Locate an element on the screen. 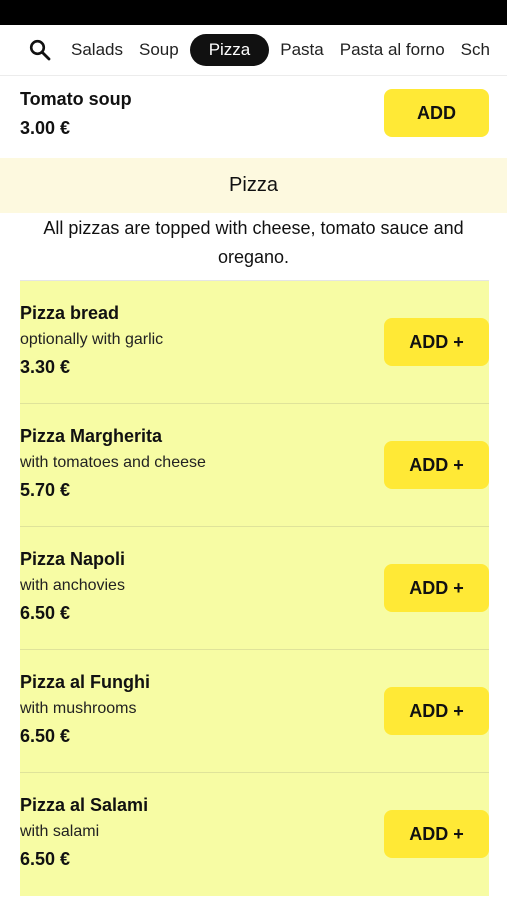  search-button is located at coordinates (40, 50).